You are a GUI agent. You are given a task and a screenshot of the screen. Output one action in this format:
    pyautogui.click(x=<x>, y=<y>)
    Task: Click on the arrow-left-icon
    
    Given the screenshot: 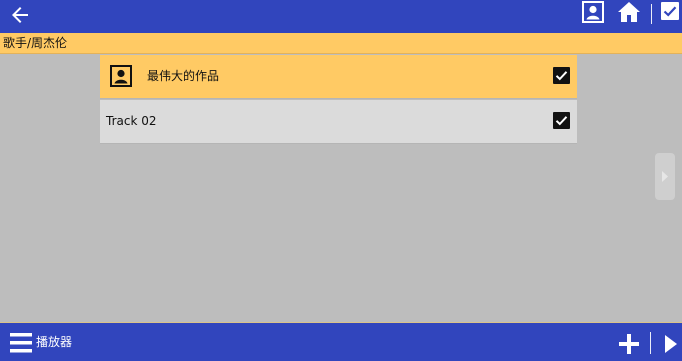 What is the action you would take?
    pyautogui.click(x=20, y=15)
    